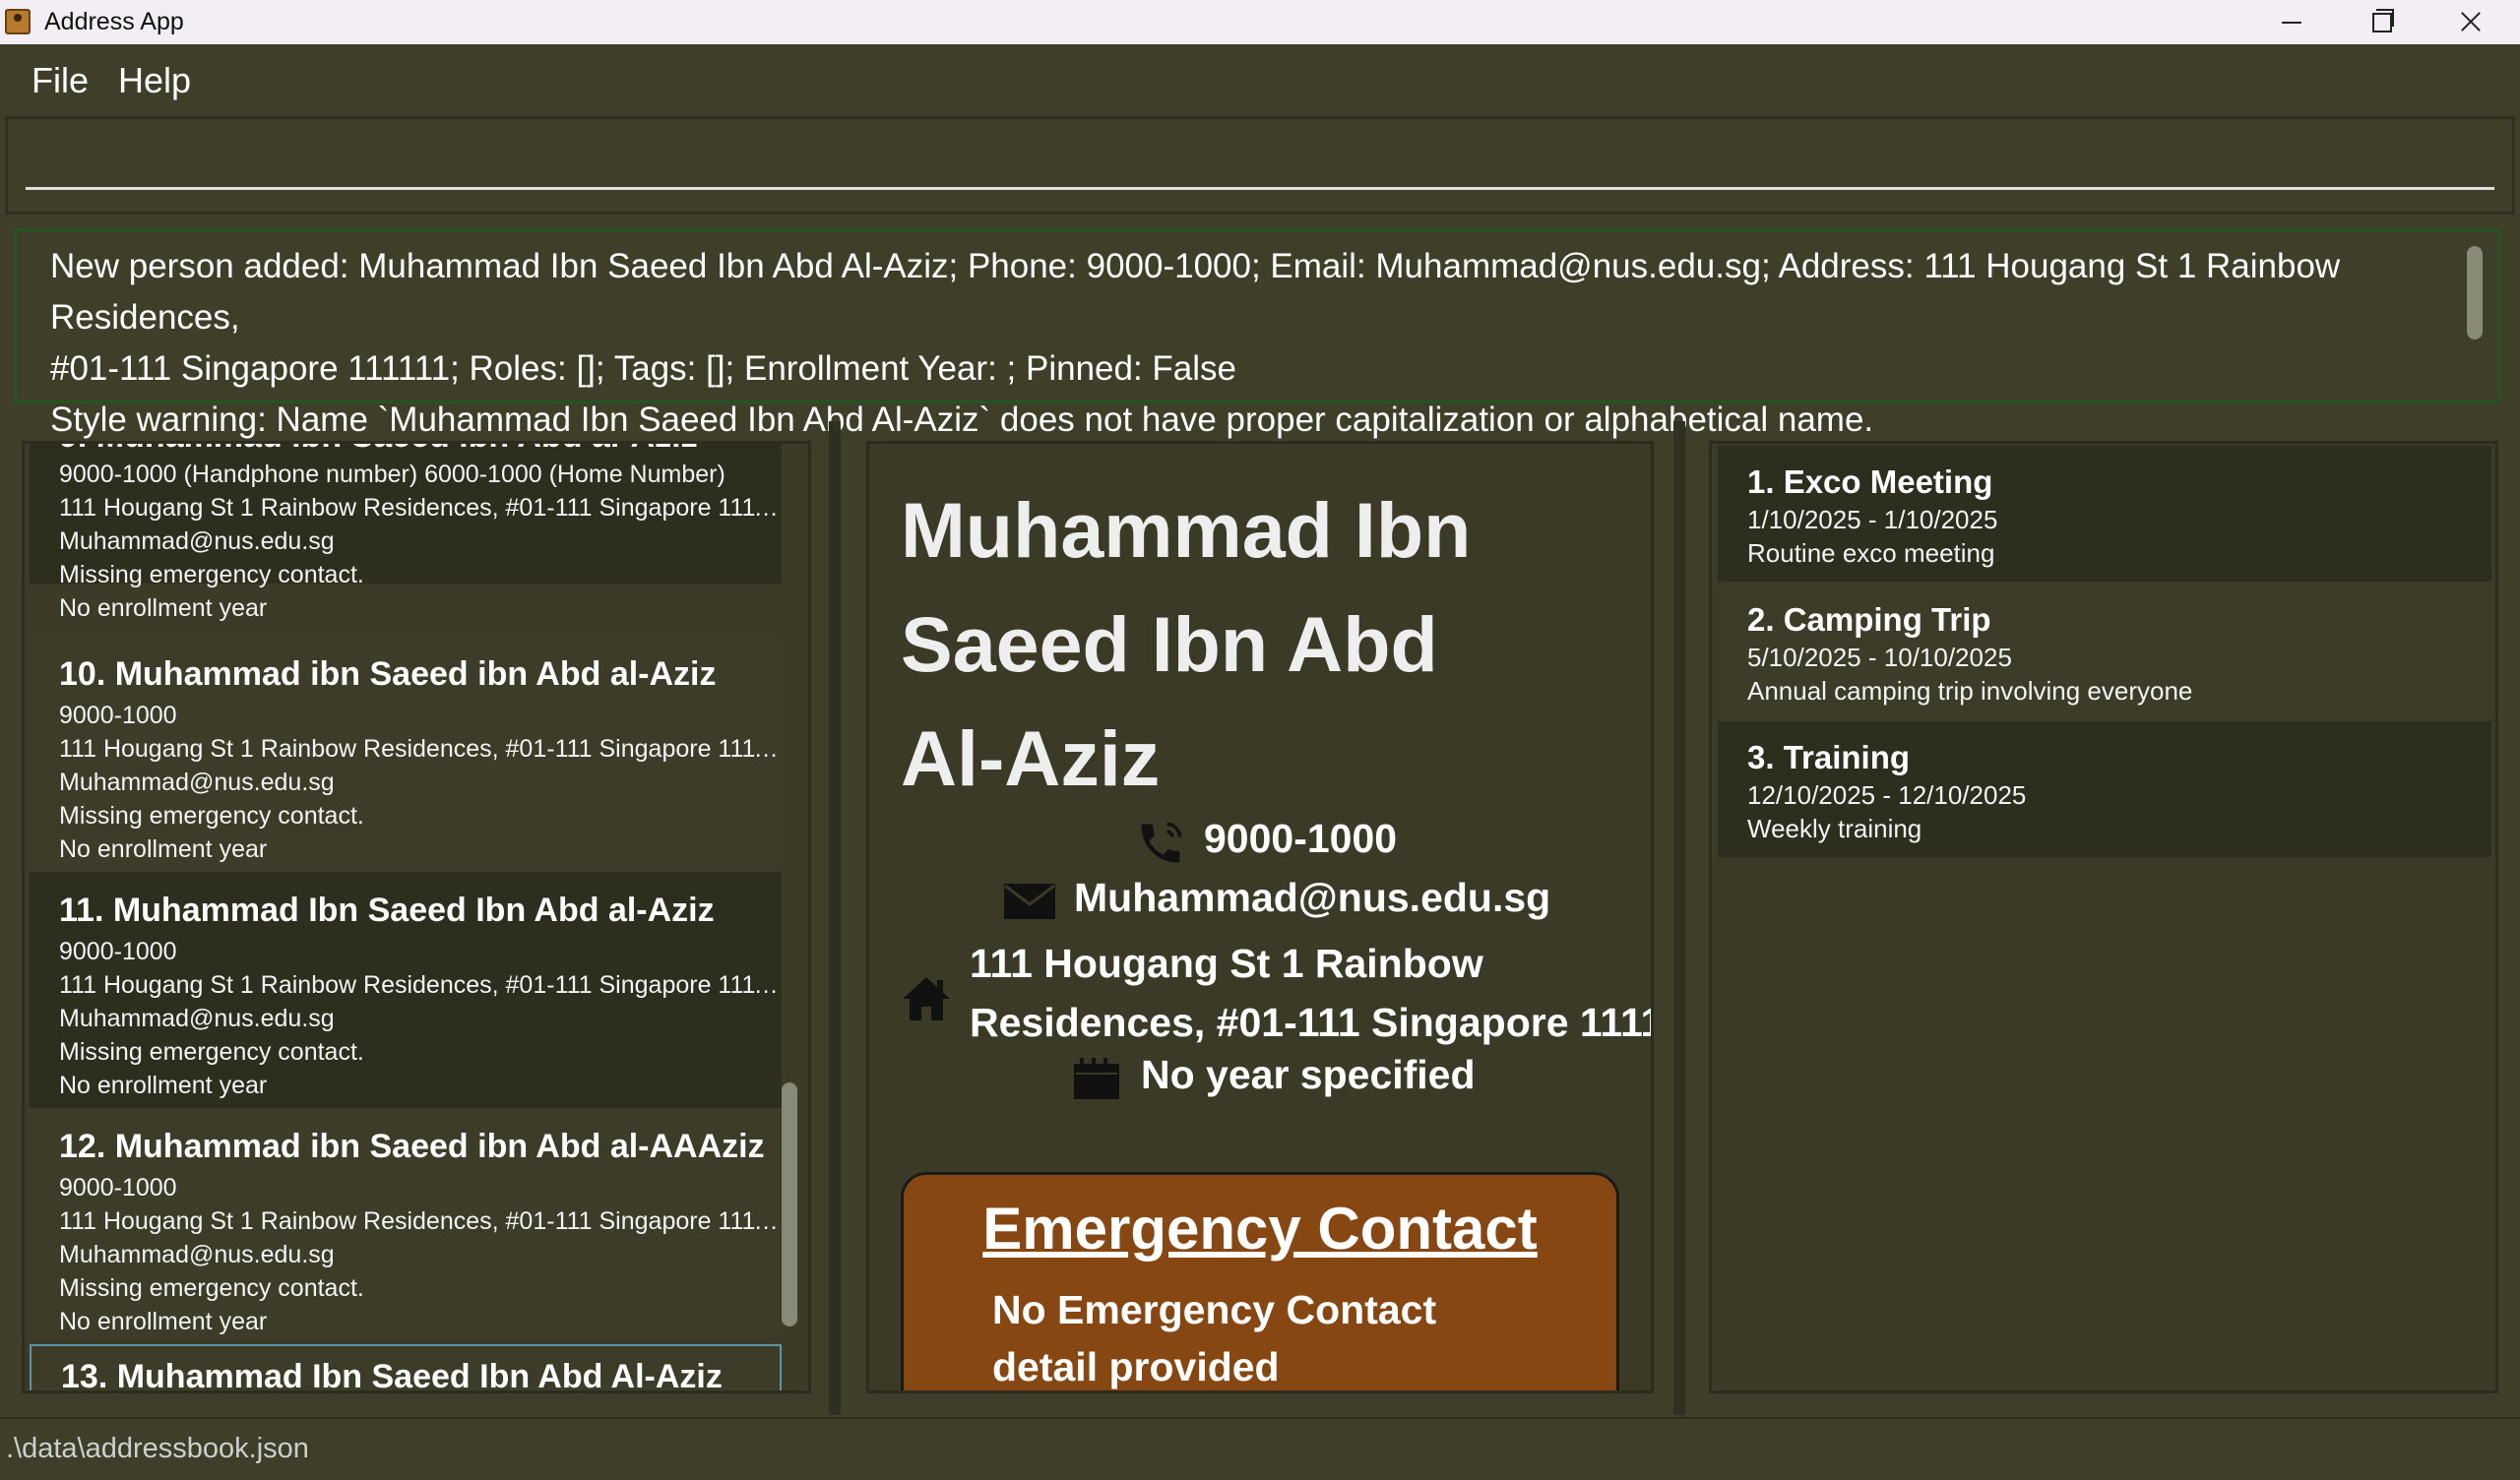  What do you see at coordinates (1869, 619) in the screenshot?
I see `event-title: 2. Camping Trip` at bounding box center [1869, 619].